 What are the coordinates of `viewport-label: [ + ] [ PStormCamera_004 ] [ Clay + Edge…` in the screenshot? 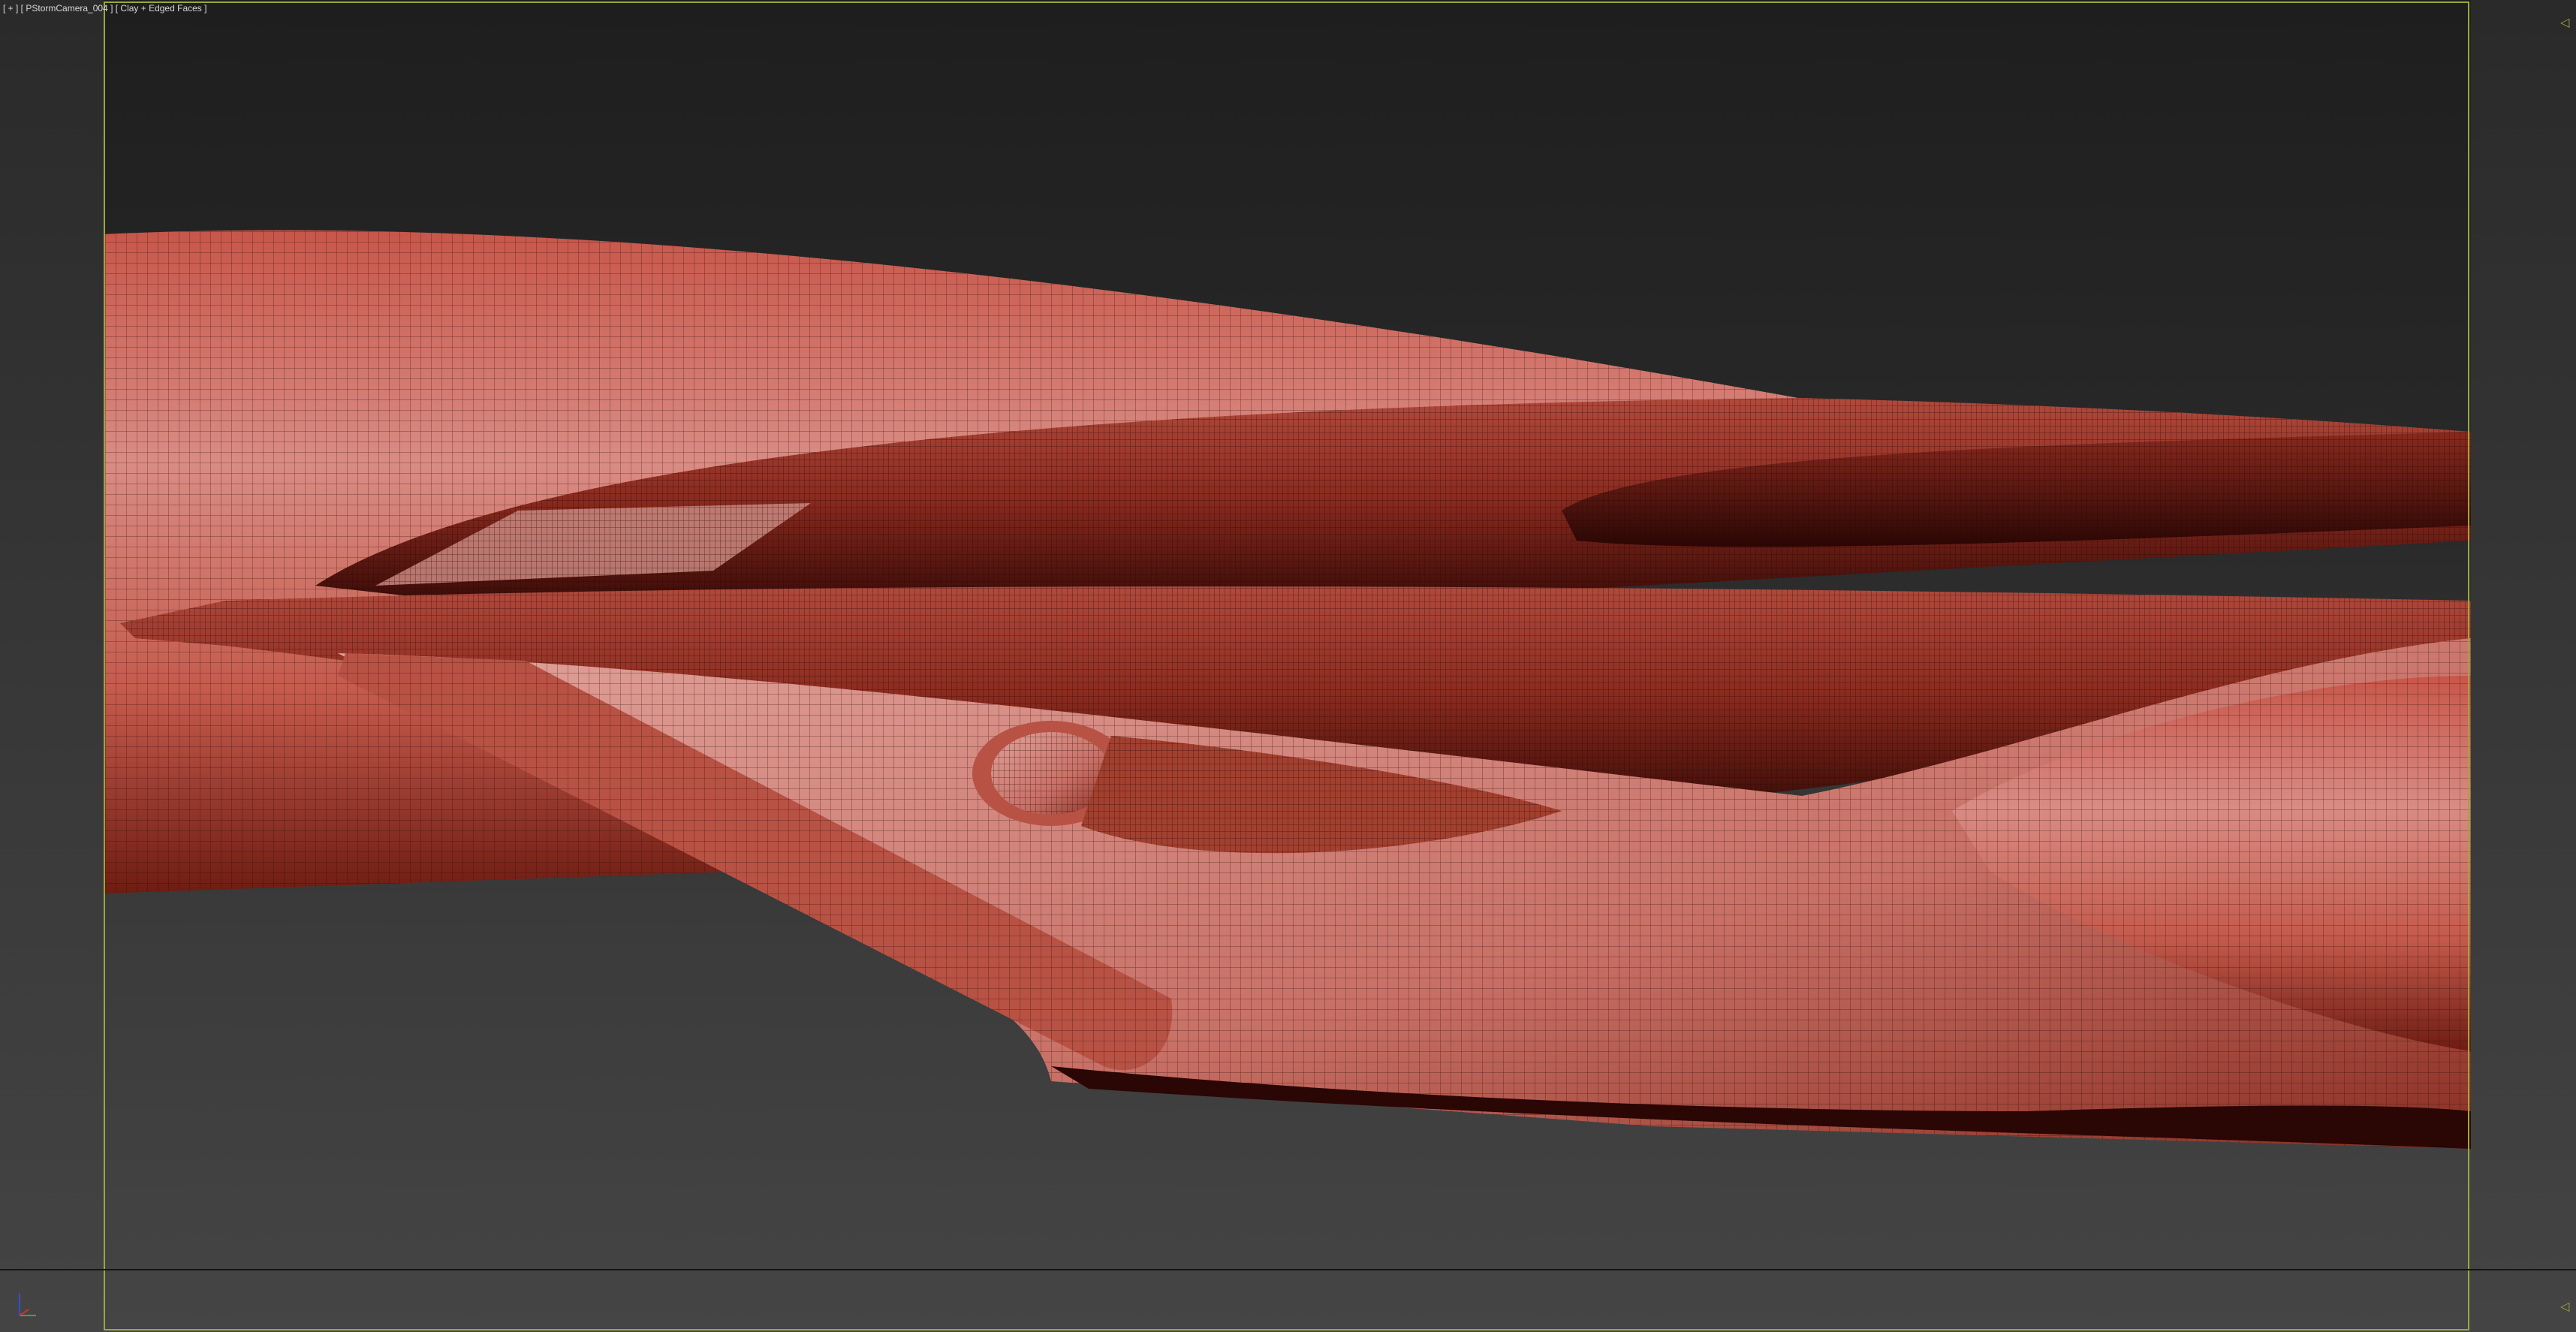 It's located at (104, 8).